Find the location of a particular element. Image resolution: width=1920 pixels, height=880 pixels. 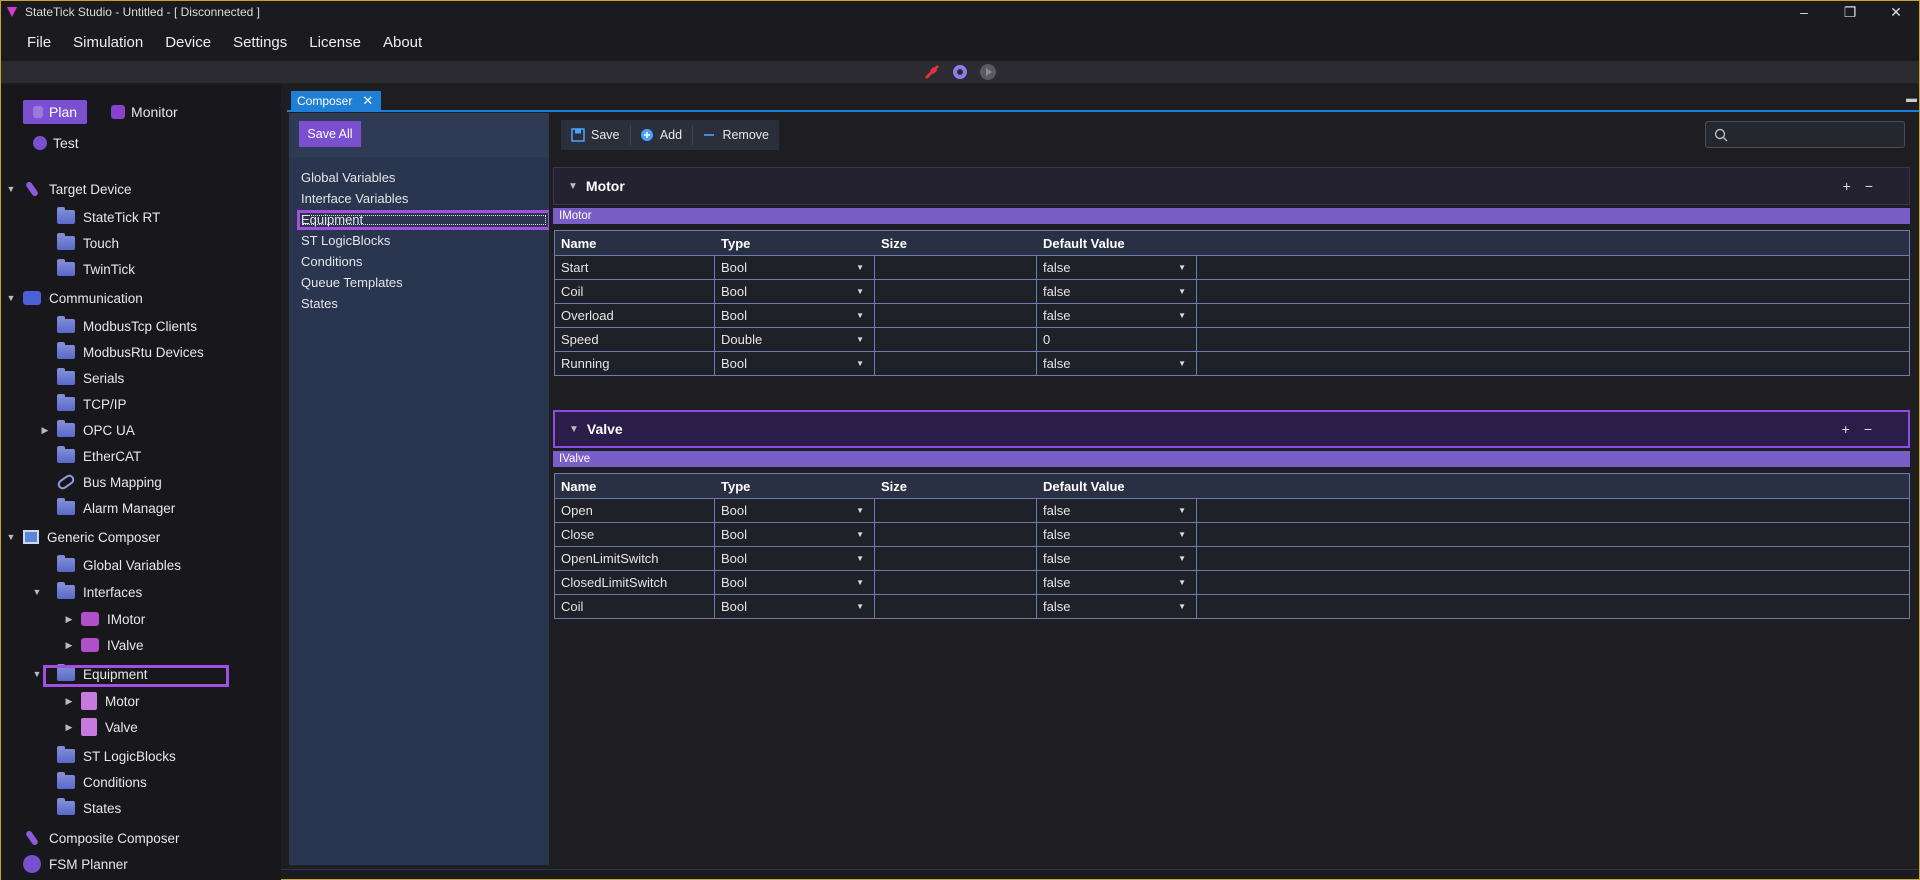

save-button: Save is located at coordinates (595, 135).